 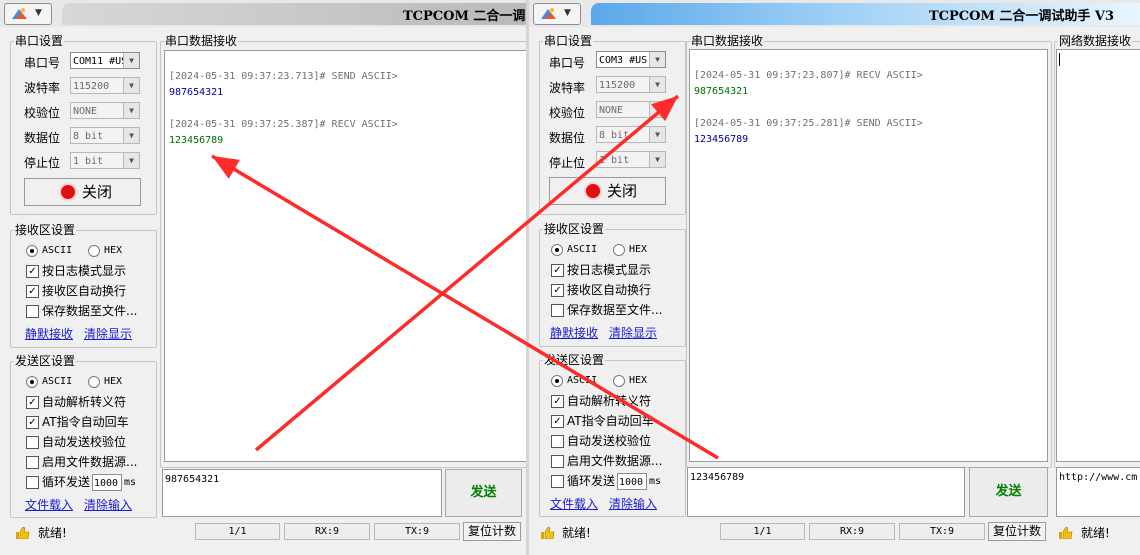 What do you see at coordinates (609, 441) in the screenshot?
I see `auto-checksum-label: 自动发送校验位` at bounding box center [609, 441].